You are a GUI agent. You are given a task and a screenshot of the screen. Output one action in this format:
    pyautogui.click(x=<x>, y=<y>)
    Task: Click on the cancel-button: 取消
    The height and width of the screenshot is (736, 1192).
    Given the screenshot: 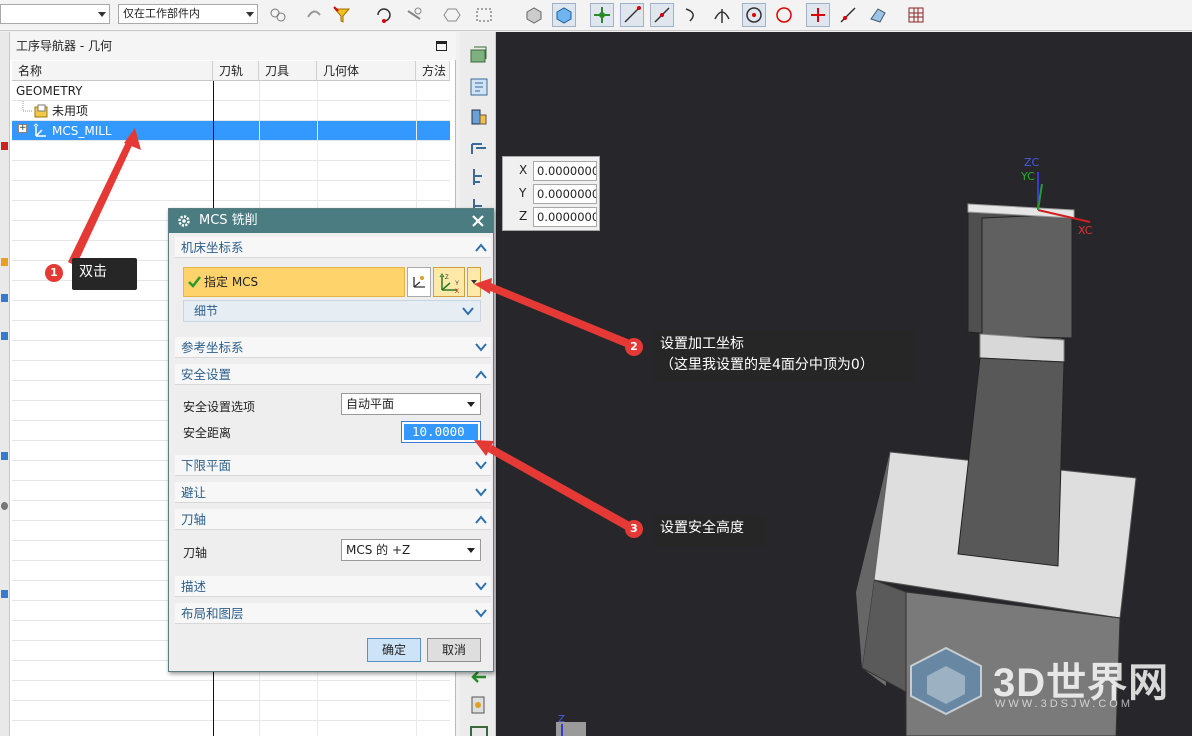 What is the action you would take?
    pyautogui.click(x=454, y=650)
    